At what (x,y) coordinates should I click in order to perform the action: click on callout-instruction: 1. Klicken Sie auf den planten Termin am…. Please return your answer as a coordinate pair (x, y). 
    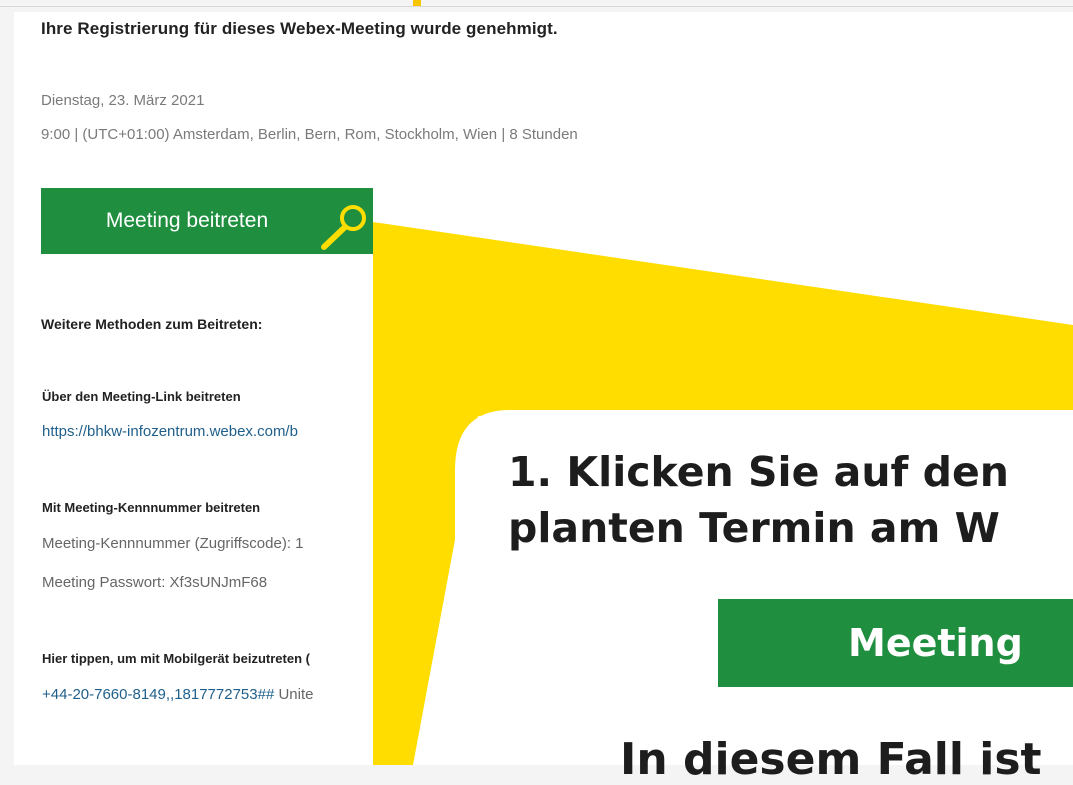
    Looking at the image, I should click on (758, 500).